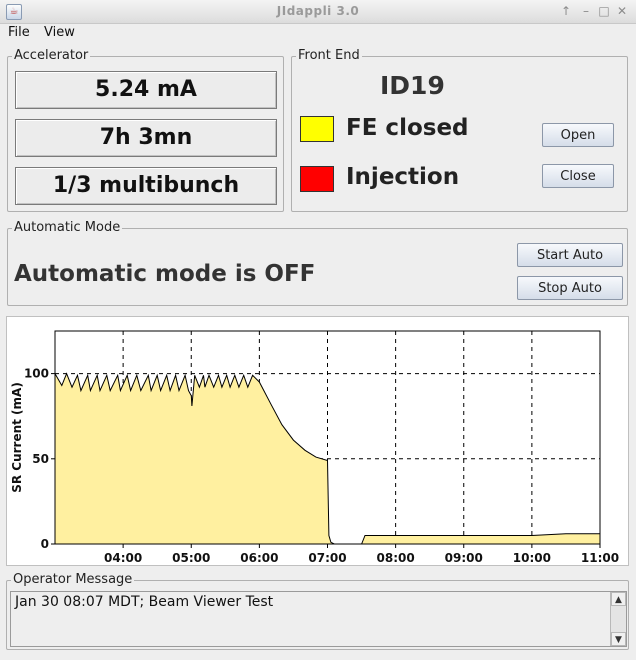  Describe the element at coordinates (600, 558) in the screenshot. I see `x-tick-label: 11:00` at that location.